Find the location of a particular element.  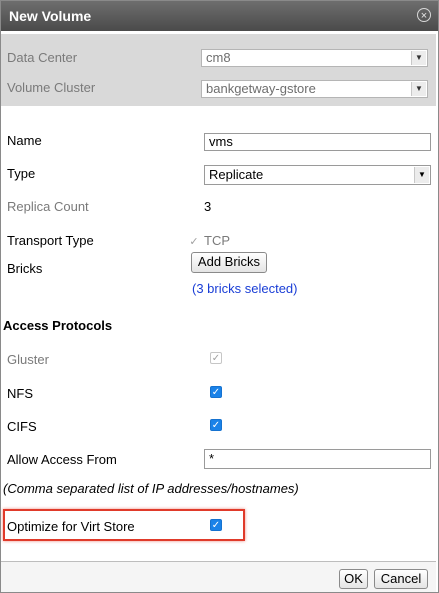

access-protocols-heading: Access Protocols is located at coordinates (58, 325).